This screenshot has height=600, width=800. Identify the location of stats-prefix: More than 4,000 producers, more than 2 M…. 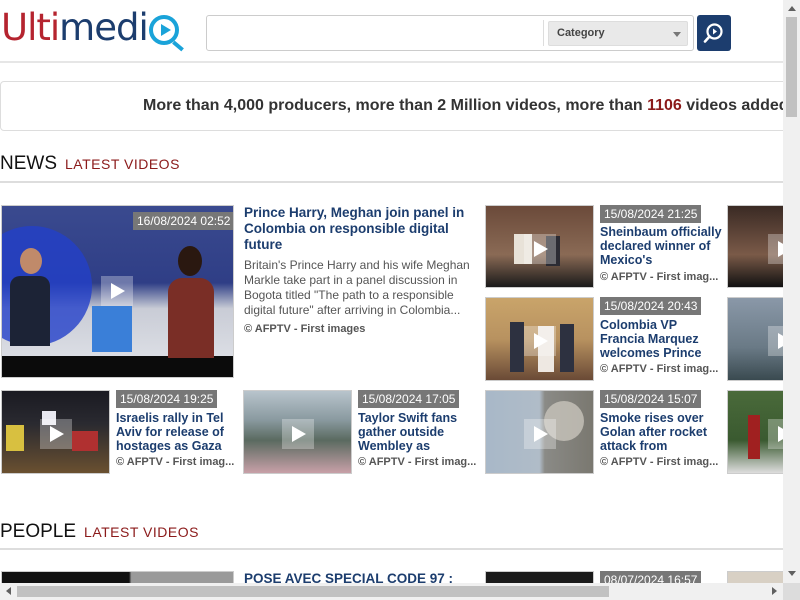
(395, 105).